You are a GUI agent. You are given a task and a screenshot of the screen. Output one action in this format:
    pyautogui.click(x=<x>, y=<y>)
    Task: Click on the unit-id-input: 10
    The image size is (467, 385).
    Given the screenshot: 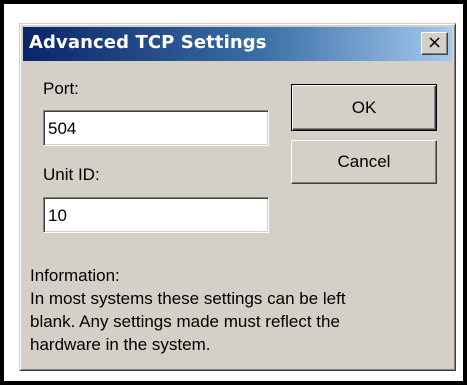 What is the action you would take?
    pyautogui.click(x=156, y=215)
    